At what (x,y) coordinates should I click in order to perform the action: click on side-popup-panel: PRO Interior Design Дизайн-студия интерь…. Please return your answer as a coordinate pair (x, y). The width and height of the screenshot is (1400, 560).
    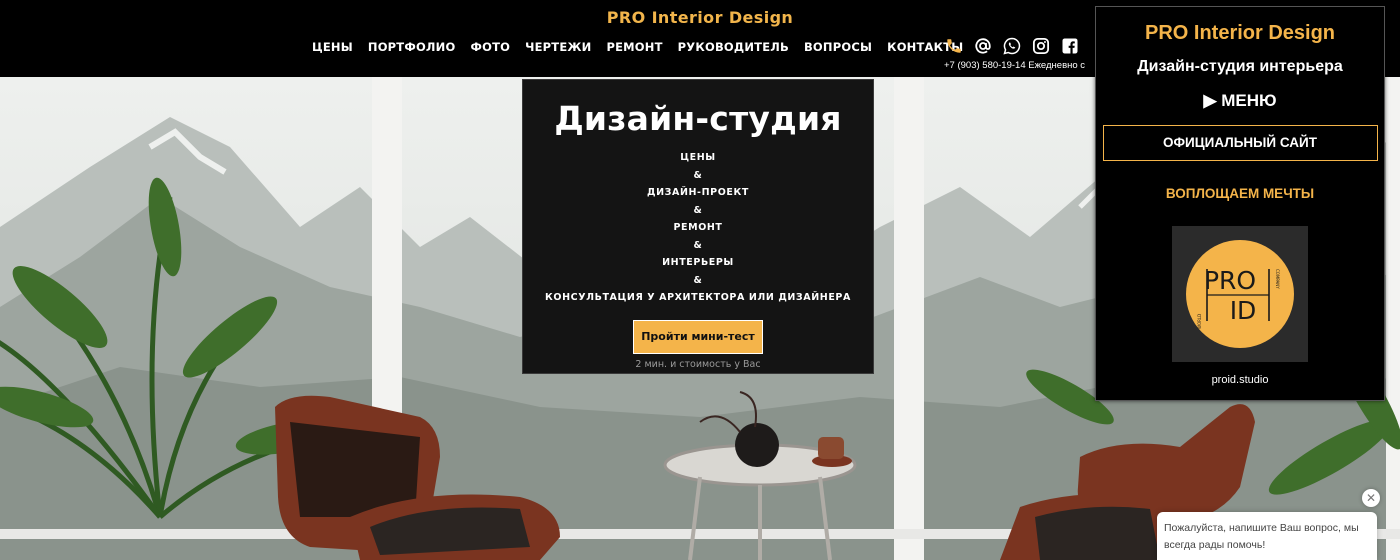
    Looking at the image, I should click on (1240, 203).